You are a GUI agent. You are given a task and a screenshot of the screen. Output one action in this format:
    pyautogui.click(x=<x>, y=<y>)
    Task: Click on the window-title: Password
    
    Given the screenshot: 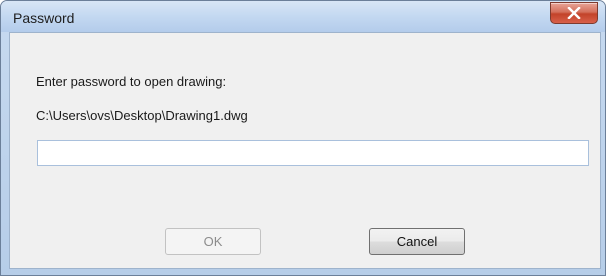 What is the action you would take?
    pyautogui.click(x=44, y=18)
    